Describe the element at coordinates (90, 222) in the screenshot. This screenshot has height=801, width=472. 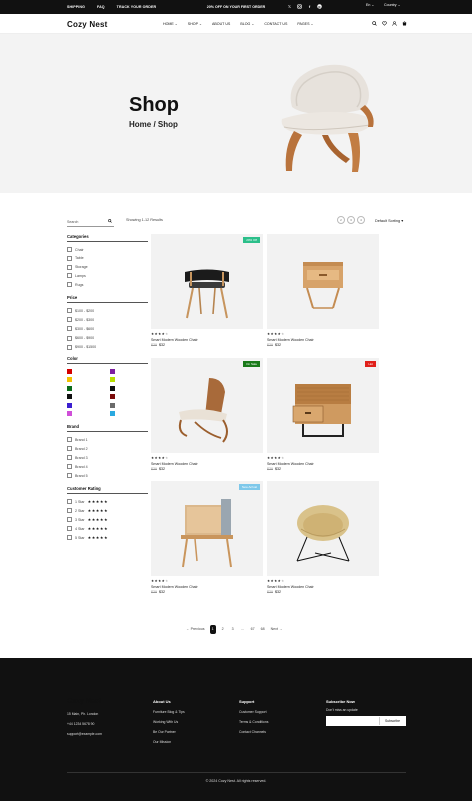
I see `search-input: Search` at that location.